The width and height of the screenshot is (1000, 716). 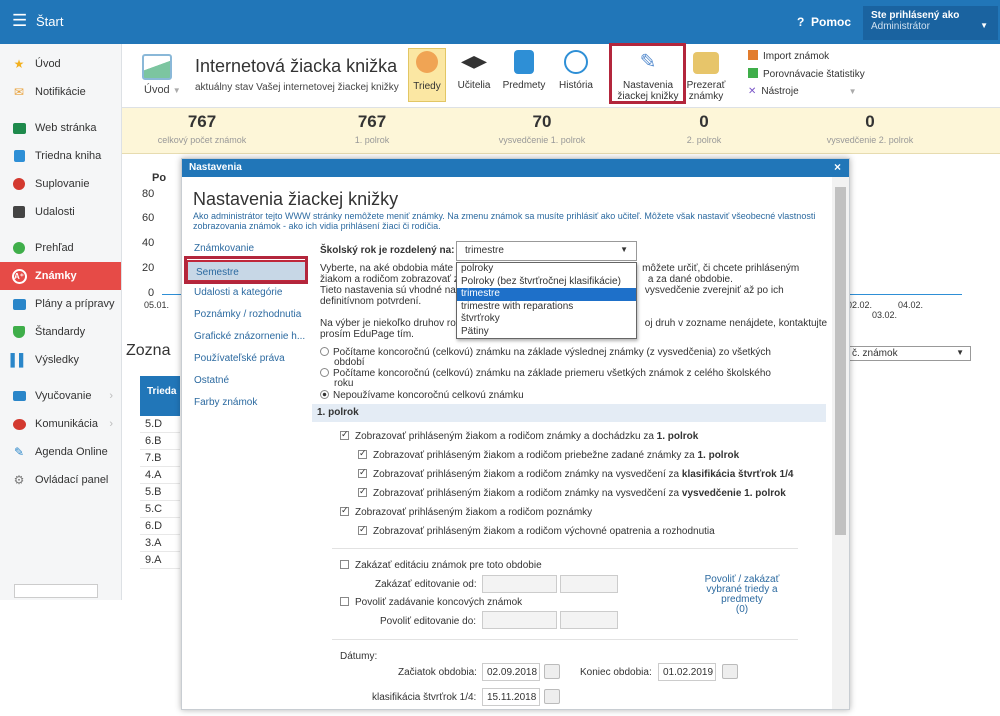 What do you see at coordinates (60, 360) in the screenshot?
I see `sidebar-item-vysledky: ▌▌ Výsledky` at bounding box center [60, 360].